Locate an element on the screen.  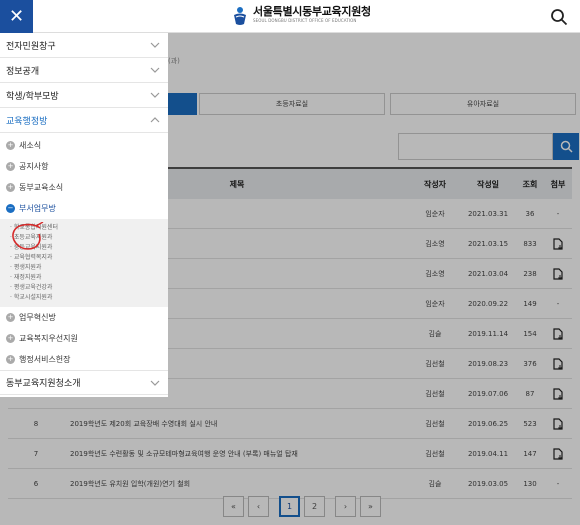
nav-edu-admin: 교육행정방 is located at coordinates (84, 120).